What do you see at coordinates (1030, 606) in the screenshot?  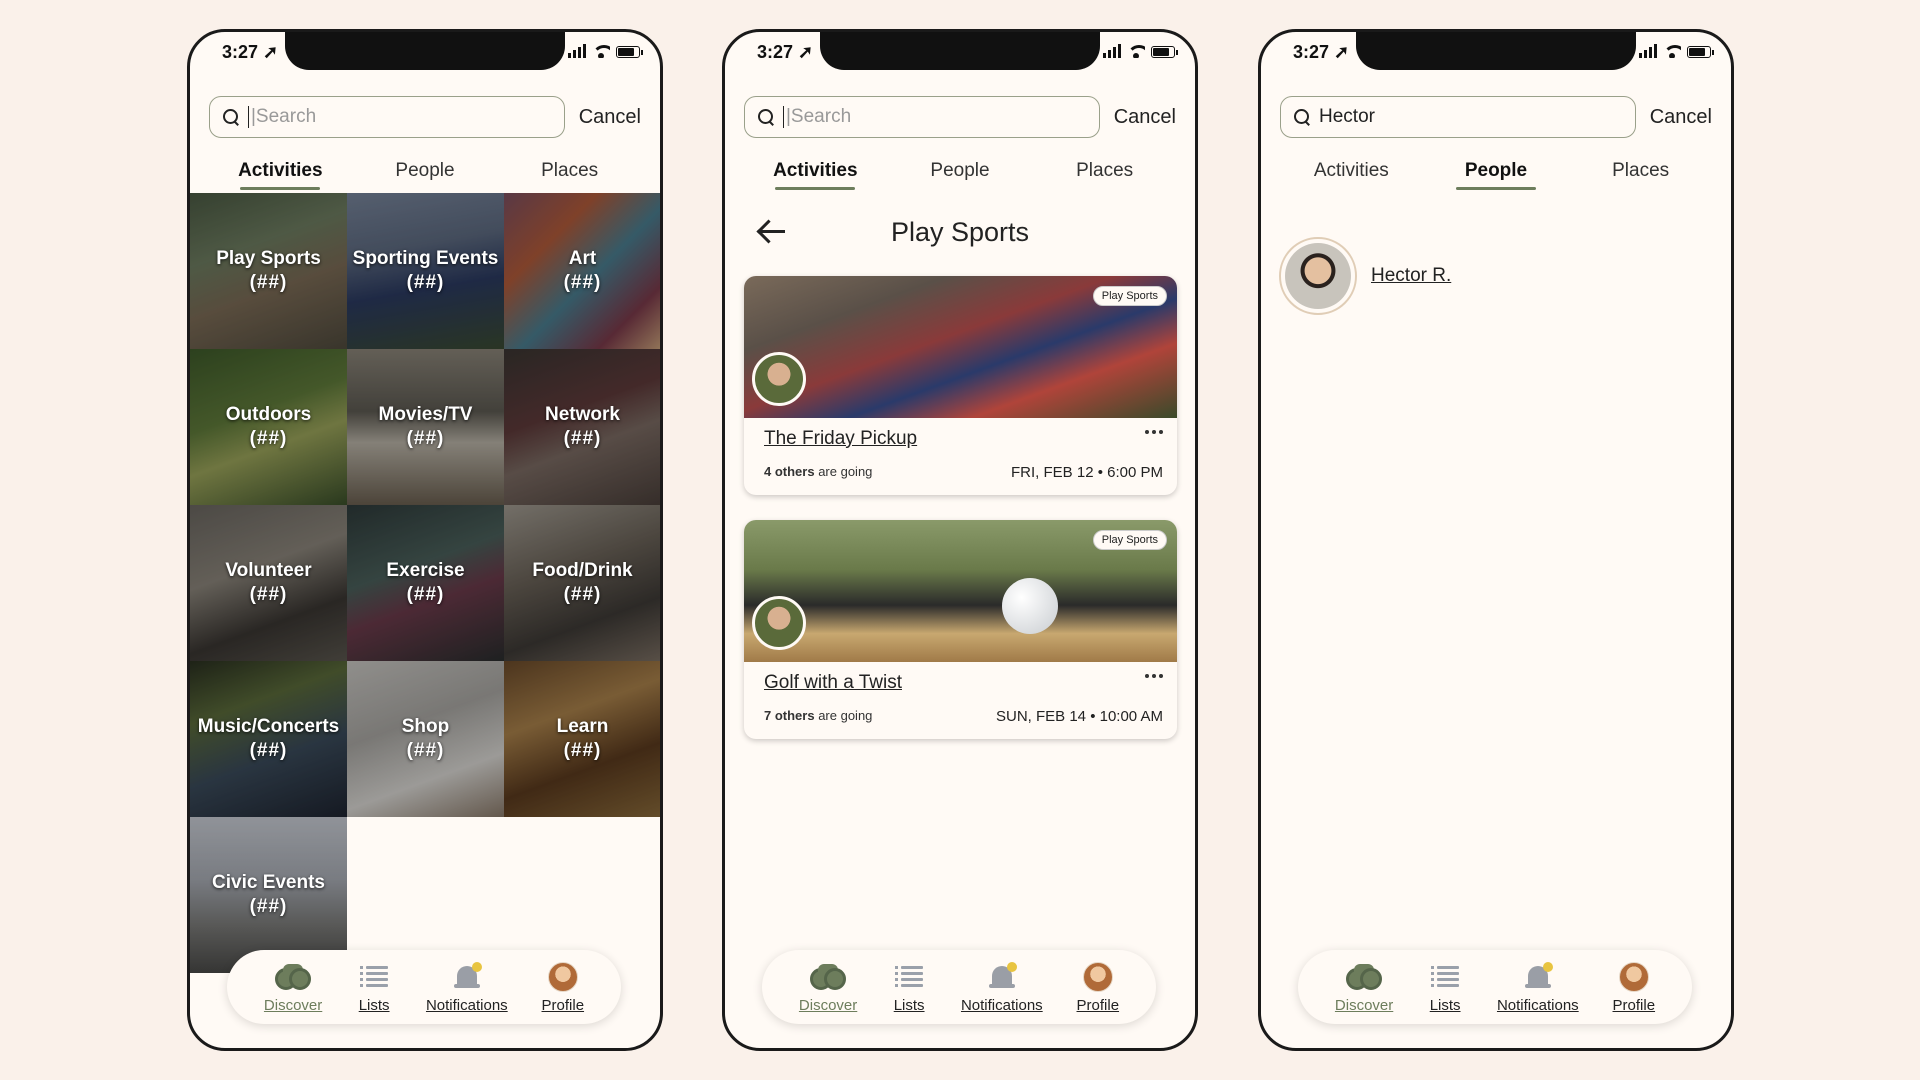 I see `golf-ball` at bounding box center [1030, 606].